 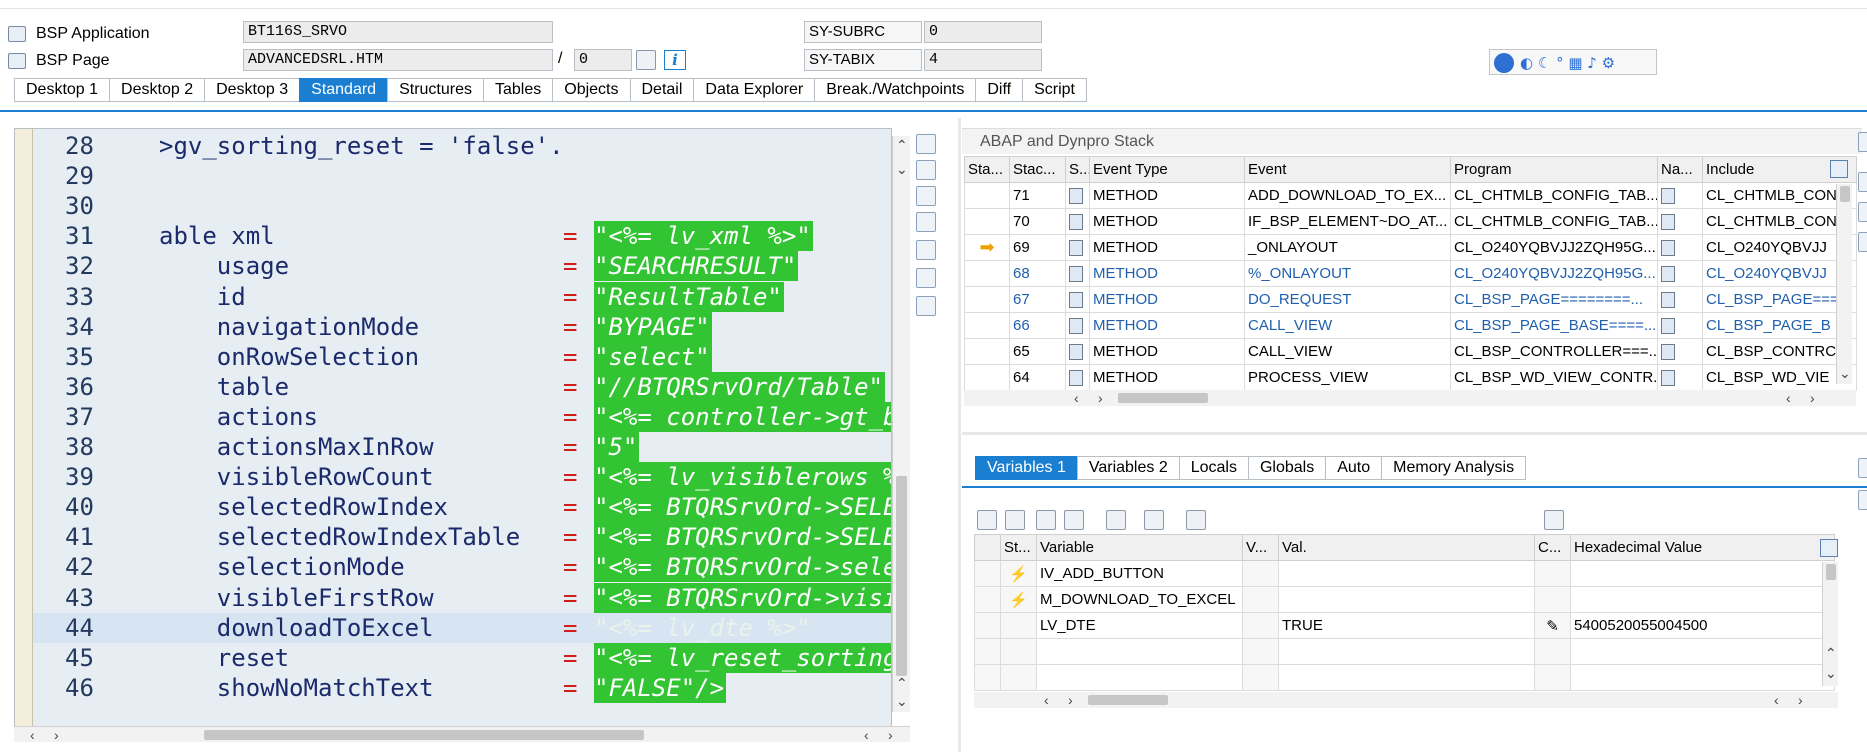 I want to click on swap-tool-icon, so click(x=926, y=196).